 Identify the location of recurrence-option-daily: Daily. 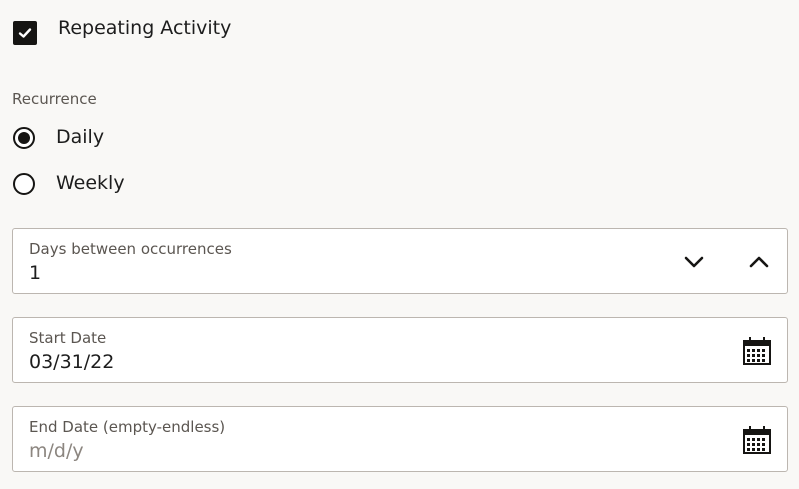
(58, 136).